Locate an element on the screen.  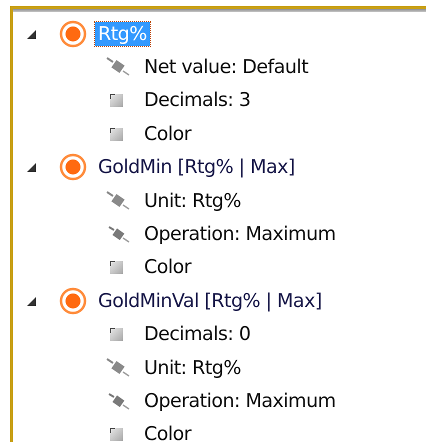
tree-node: GoldMin [Rtg% | Max] is located at coordinates (196, 167).